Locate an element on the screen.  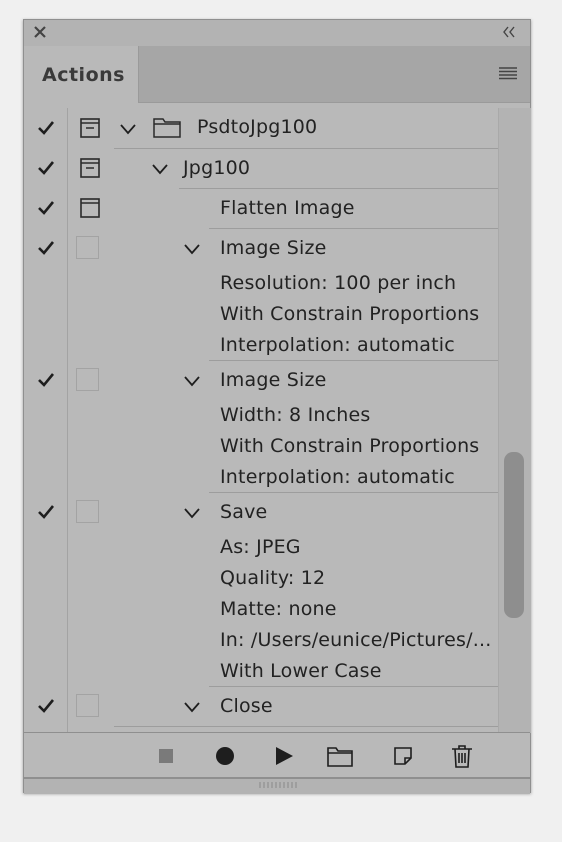
command-parameter: Quality: 12 is located at coordinates (273, 578).